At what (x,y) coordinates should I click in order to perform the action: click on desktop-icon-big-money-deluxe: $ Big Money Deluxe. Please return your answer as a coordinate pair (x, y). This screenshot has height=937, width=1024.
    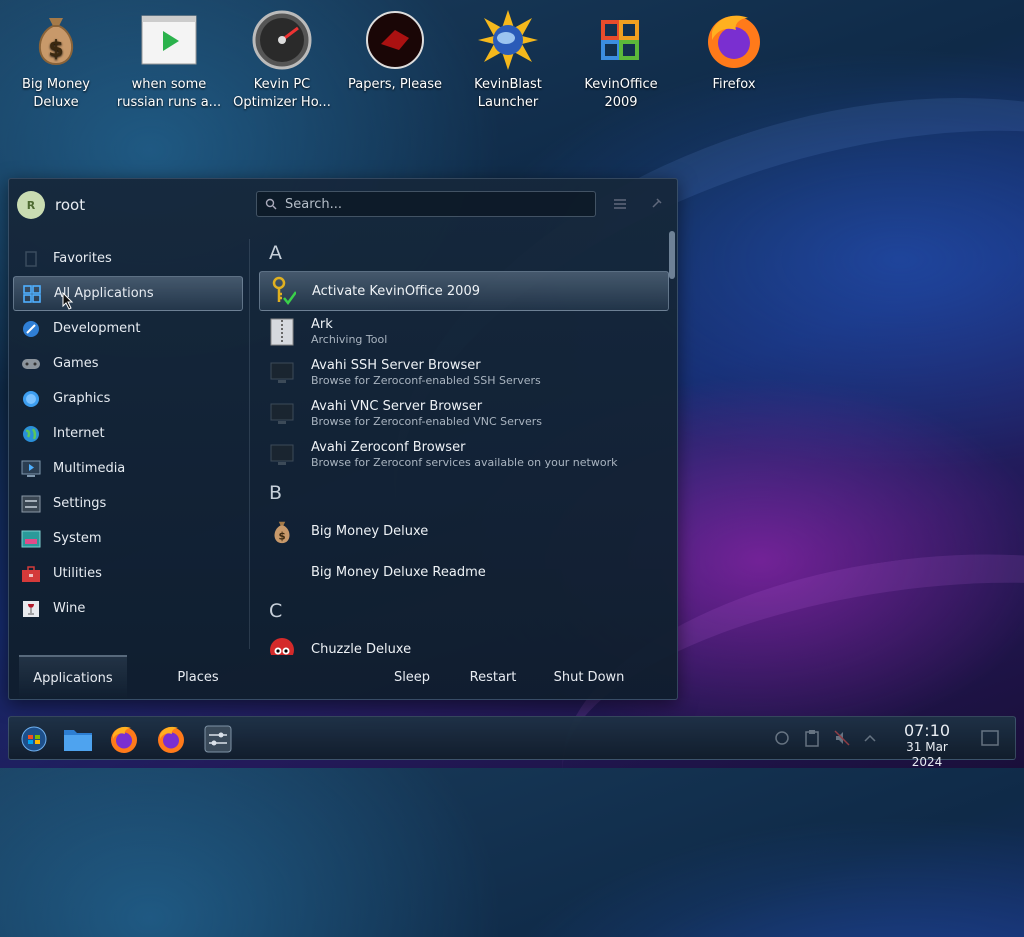
    Looking at the image, I should click on (56, 60).